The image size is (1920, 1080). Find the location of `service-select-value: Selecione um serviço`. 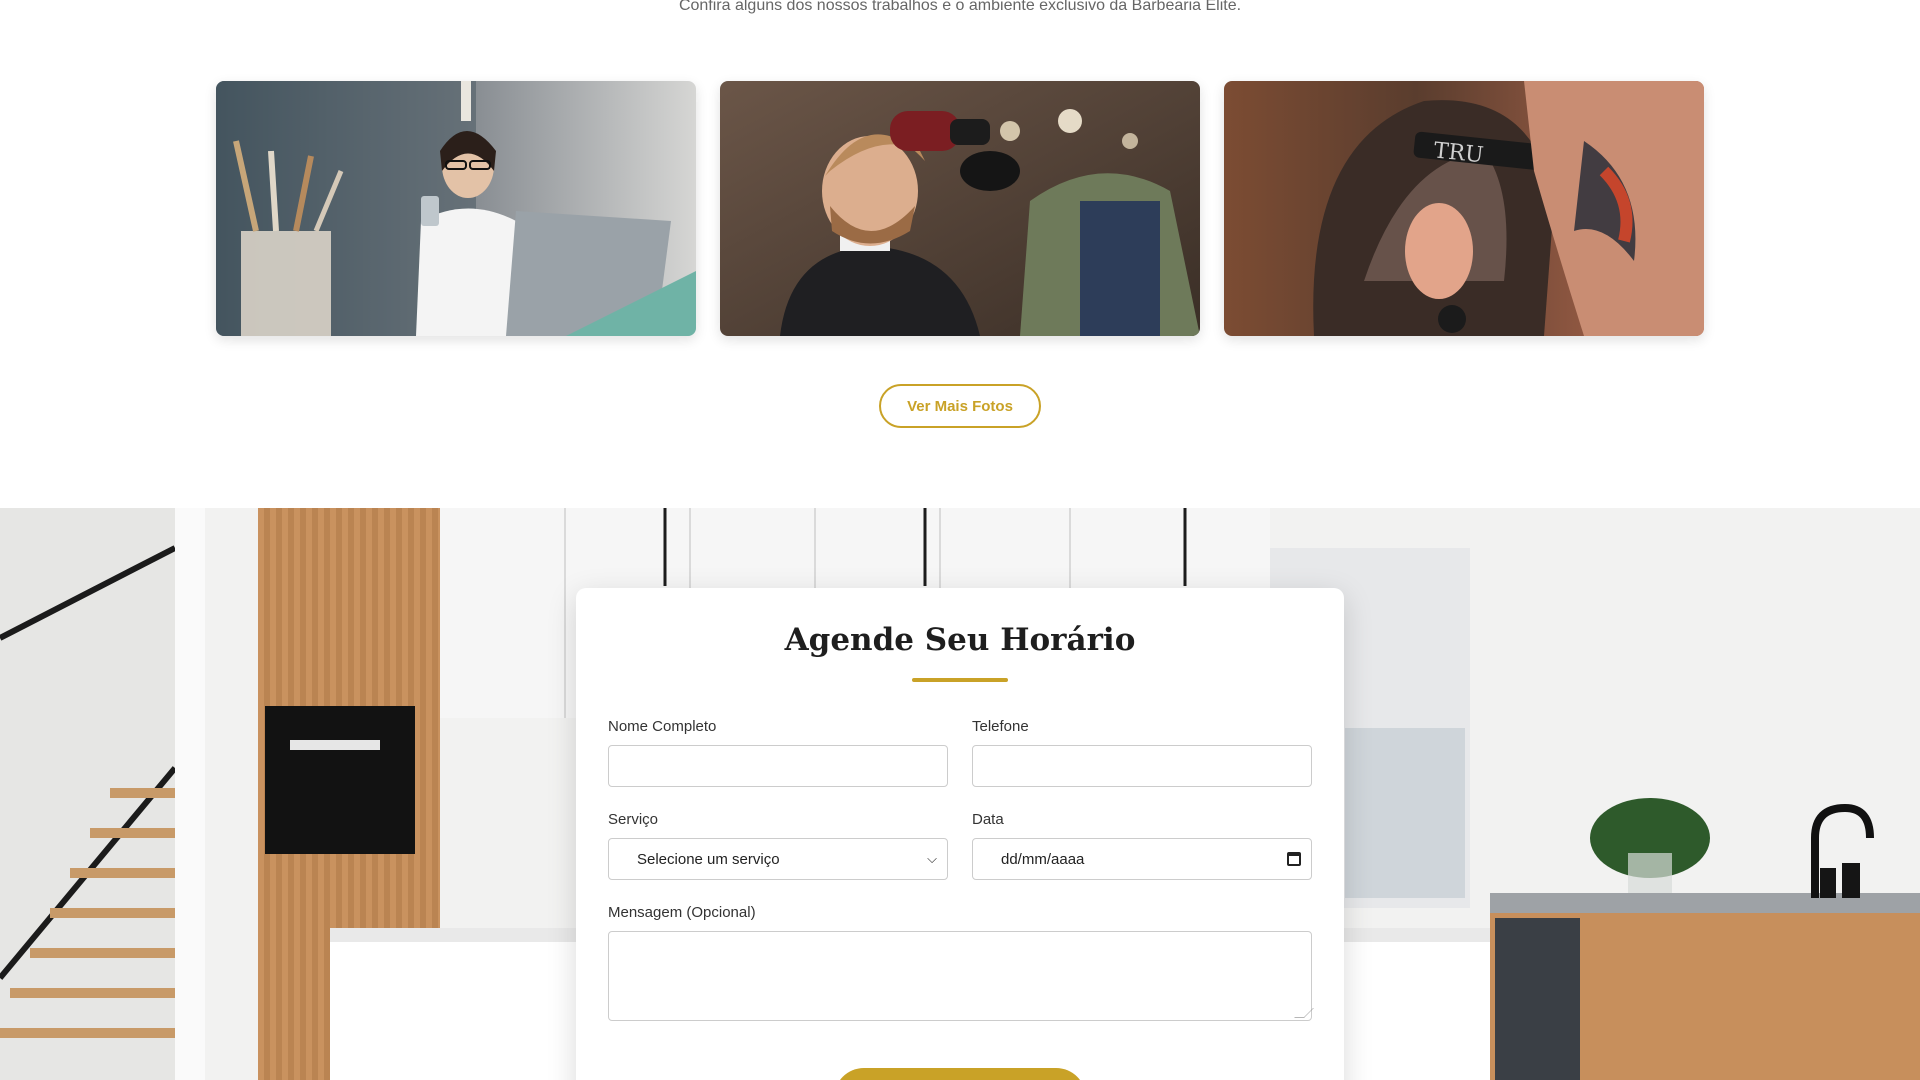

service-select-value: Selecione um serviço is located at coordinates (708, 859).